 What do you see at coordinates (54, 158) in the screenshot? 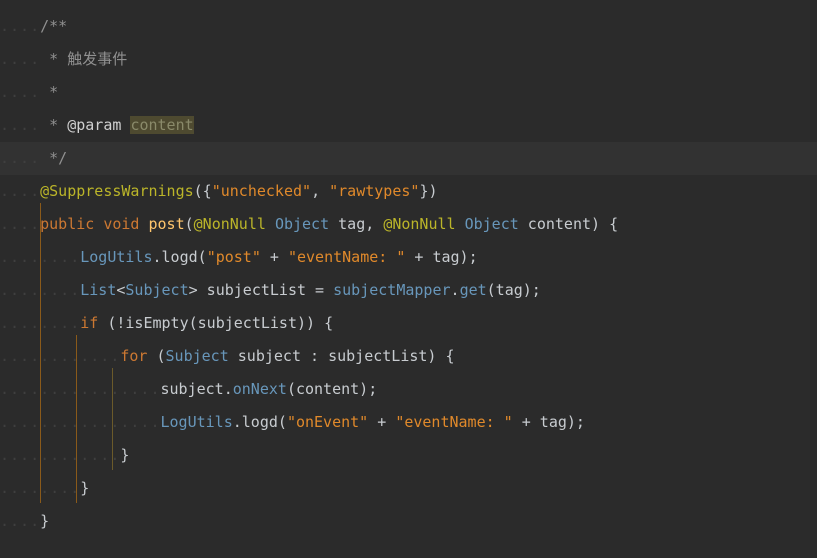
I see `code-token: */` at bounding box center [54, 158].